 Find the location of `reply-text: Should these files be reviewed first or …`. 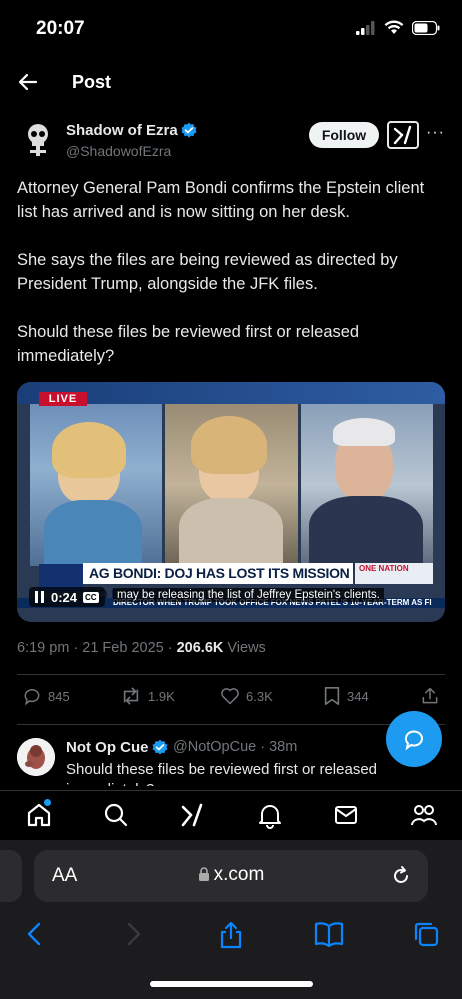

reply-text: Should these files be reviewed first or … is located at coordinates (222, 773).